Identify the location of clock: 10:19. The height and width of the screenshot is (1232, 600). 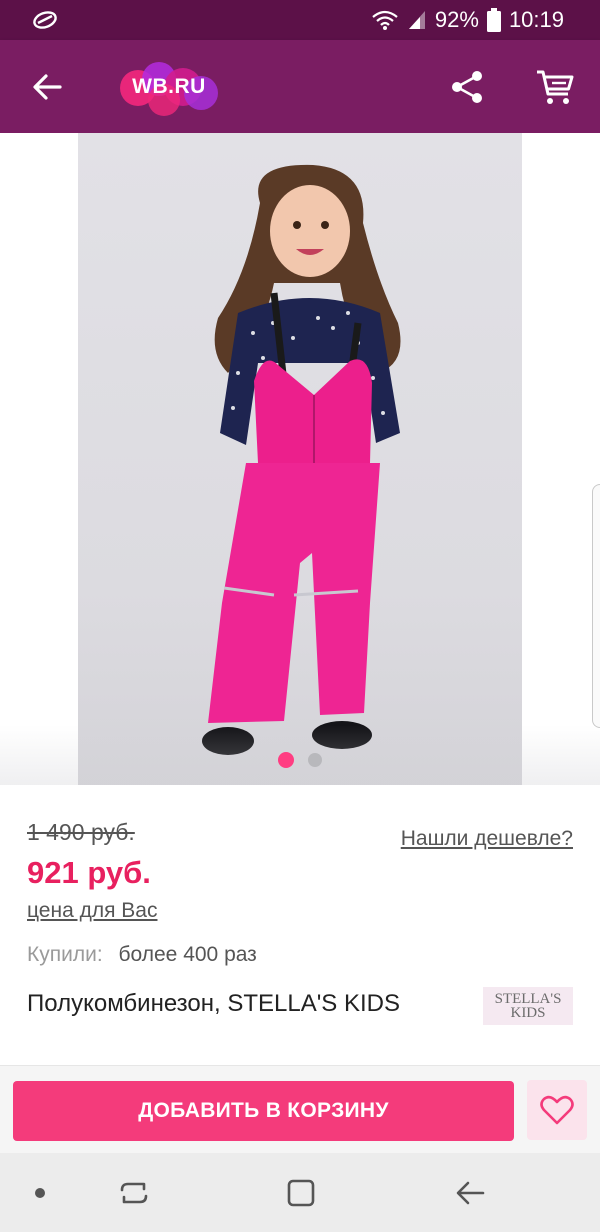
(536, 19).